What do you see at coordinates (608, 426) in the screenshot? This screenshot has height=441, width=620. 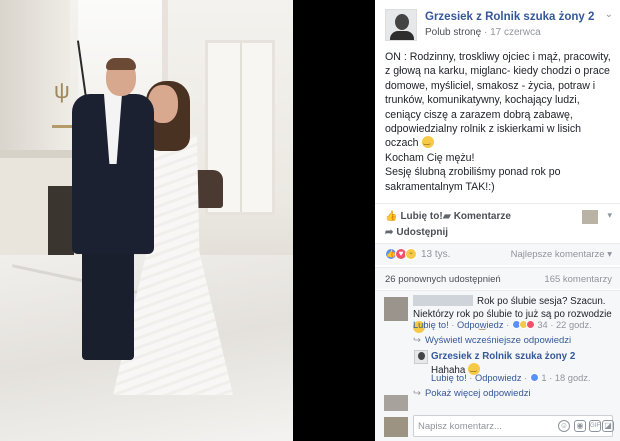 I see `sticker-icon: ◪` at bounding box center [608, 426].